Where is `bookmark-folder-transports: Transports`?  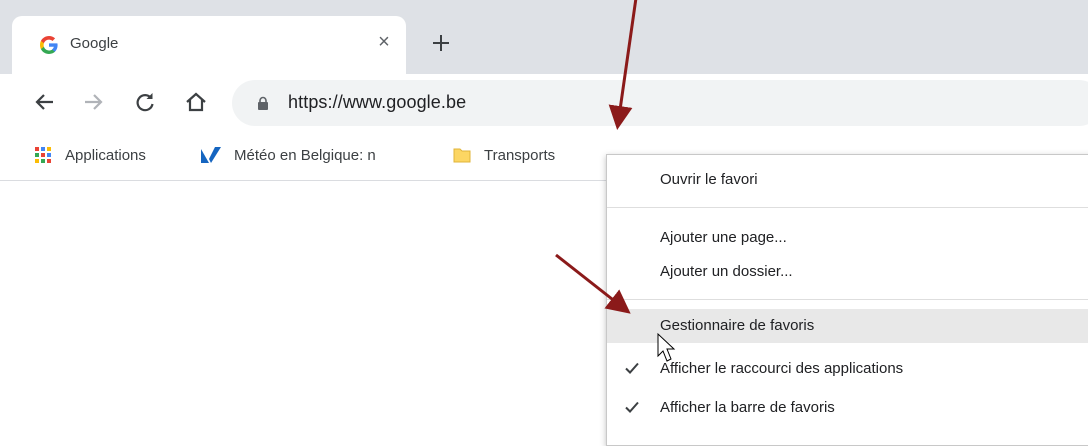
bookmark-folder-transports: Transports is located at coordinates (503, 155).